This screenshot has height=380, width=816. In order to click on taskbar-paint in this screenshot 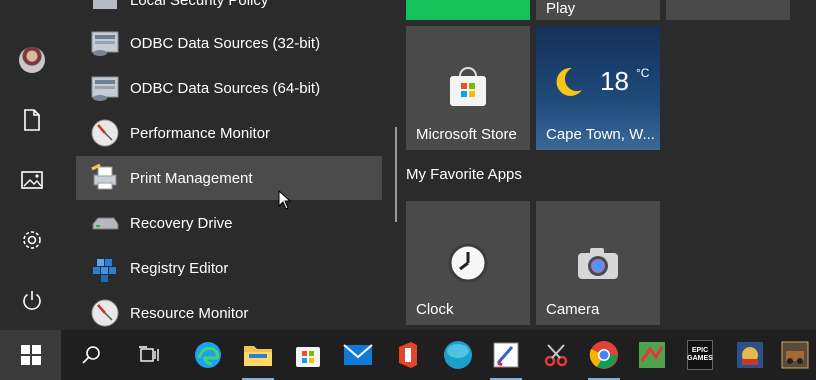, I will do `click(506, 355)`.